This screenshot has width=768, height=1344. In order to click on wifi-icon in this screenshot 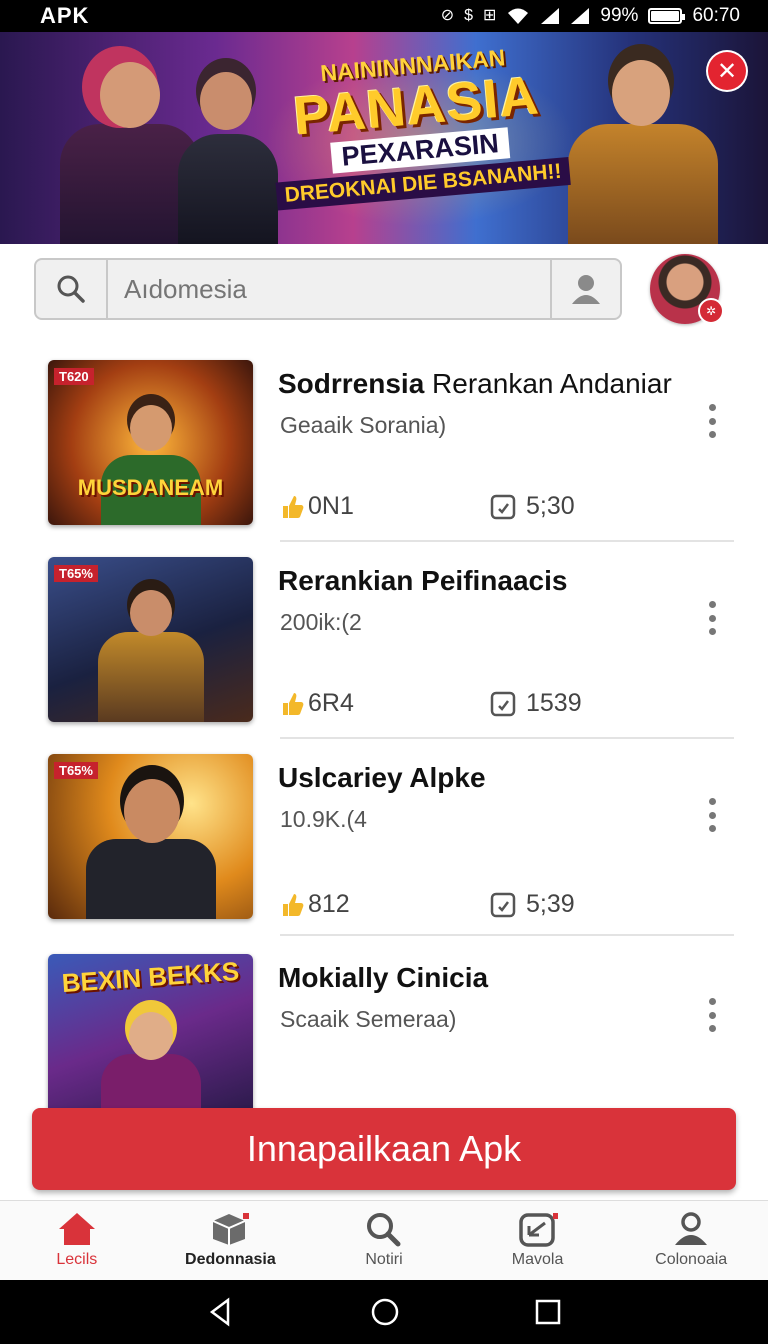, I will do `click(518, 16)`.